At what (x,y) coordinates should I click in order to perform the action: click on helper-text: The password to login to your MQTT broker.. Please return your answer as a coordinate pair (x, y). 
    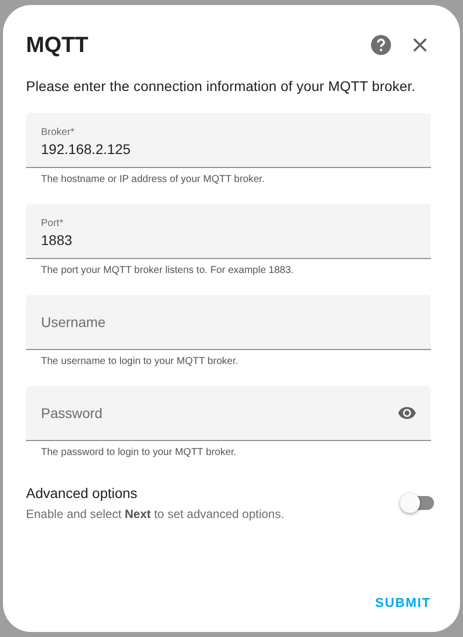
    Looking at the image, I should click on (139, 452).